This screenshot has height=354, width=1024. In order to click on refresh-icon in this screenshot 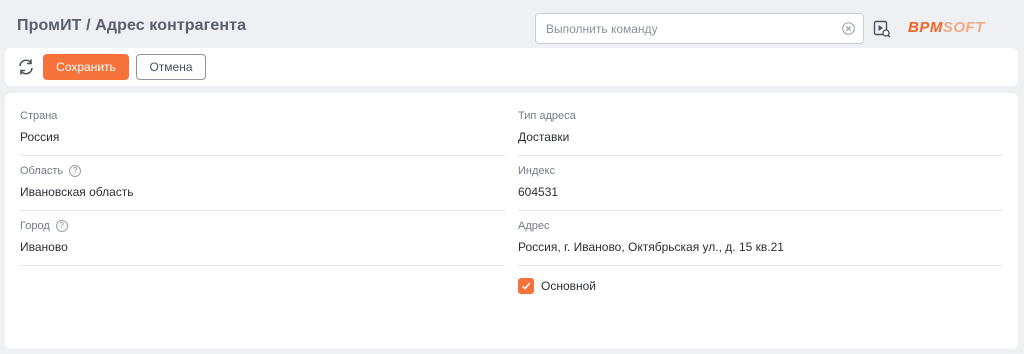, I will do `click(26, 67)`.